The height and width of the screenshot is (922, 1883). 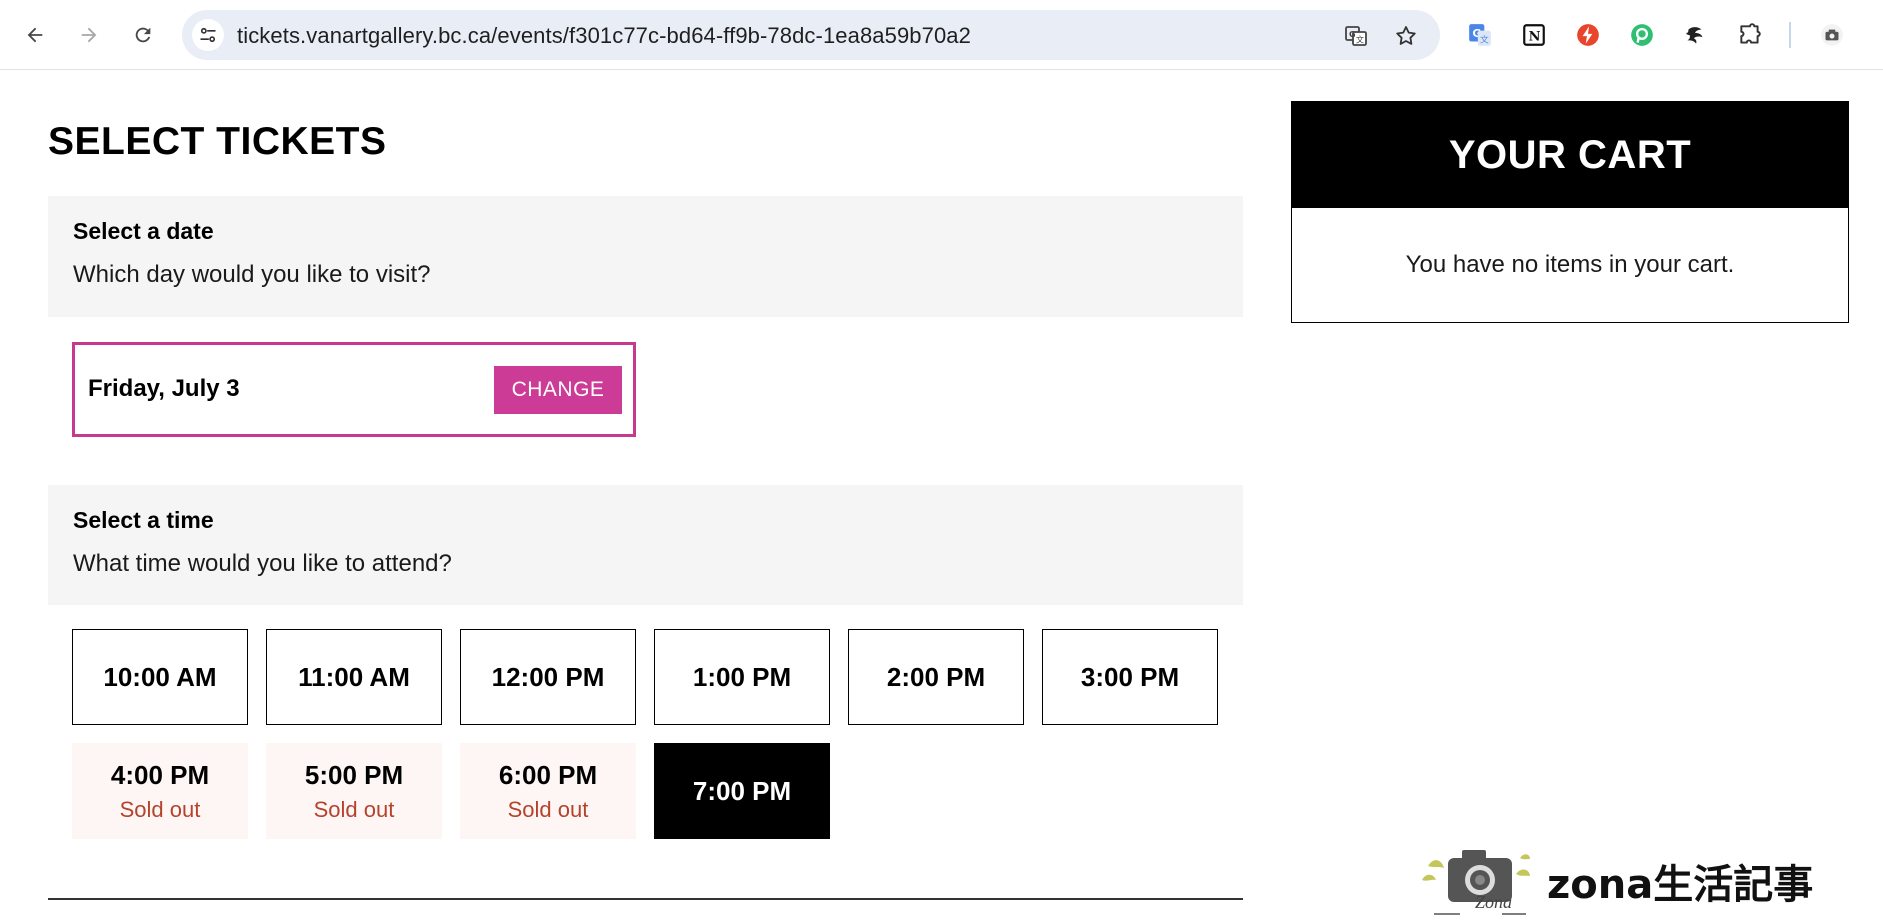 I want to click on time-slot-5pm-sold-out: 5:00 PM Sold out, so click(x=354, y=791).